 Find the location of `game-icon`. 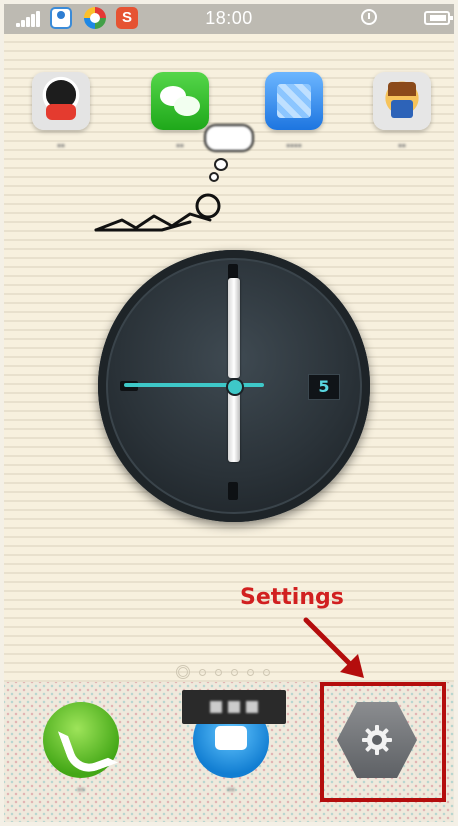

game-icon is located at coordinates (402, 101).